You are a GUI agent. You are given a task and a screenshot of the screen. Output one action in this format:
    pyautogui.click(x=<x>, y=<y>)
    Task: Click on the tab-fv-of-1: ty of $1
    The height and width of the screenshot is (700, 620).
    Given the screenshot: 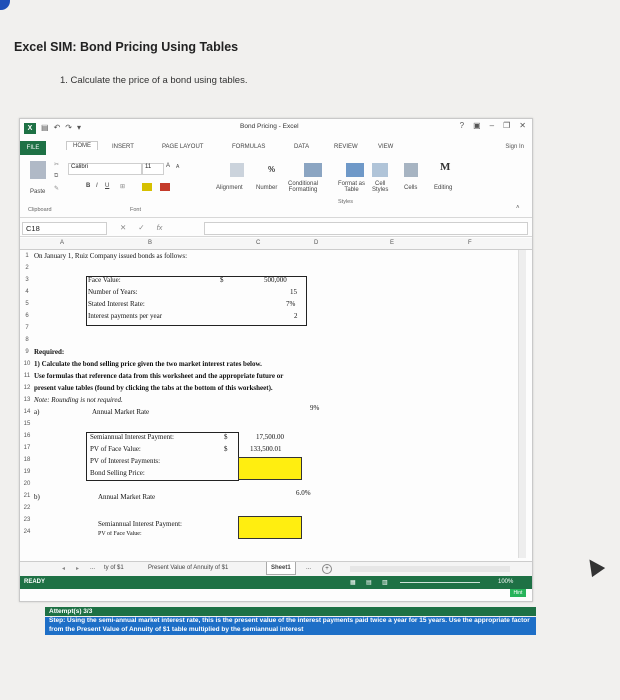 What is the action you would take?
    pyautogui.click(x=114, y=568)
    